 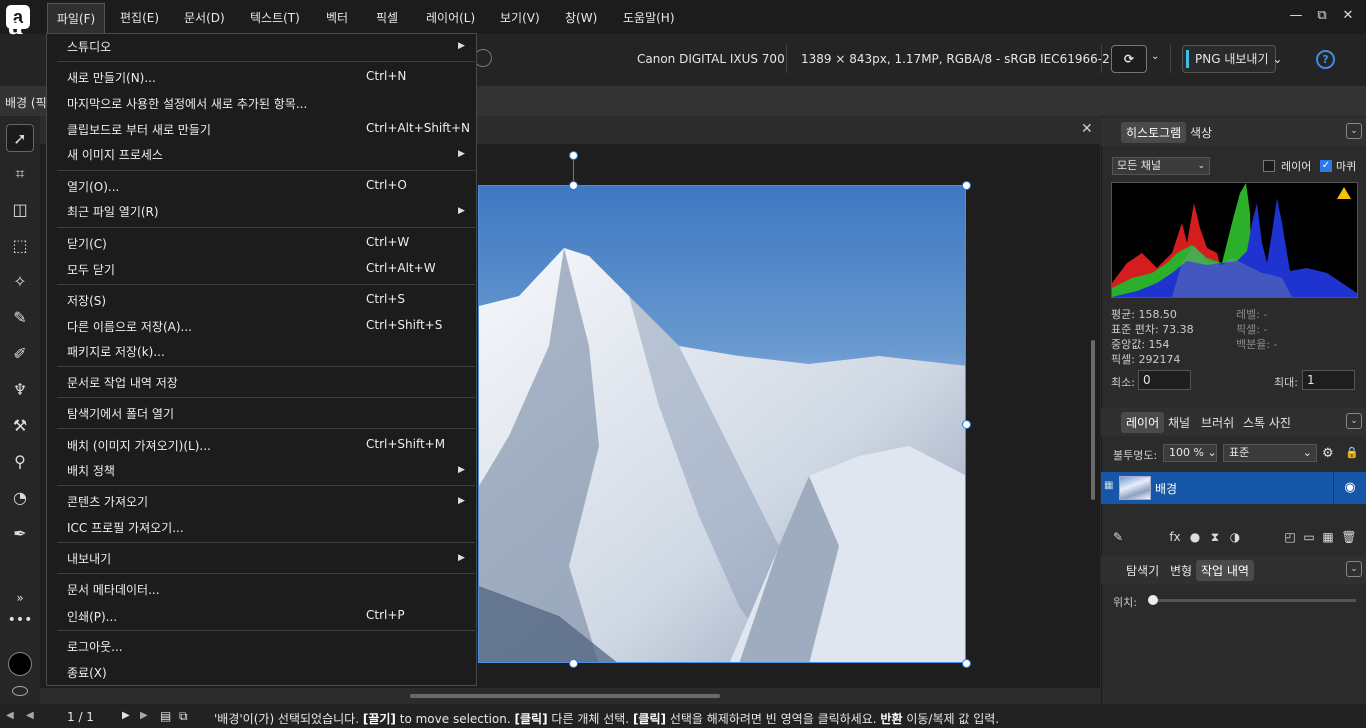 What do you see at coordinates (183, 716) in the screenshot?
I see `pages-icon: ⧉` at bounding box center [183, 716].